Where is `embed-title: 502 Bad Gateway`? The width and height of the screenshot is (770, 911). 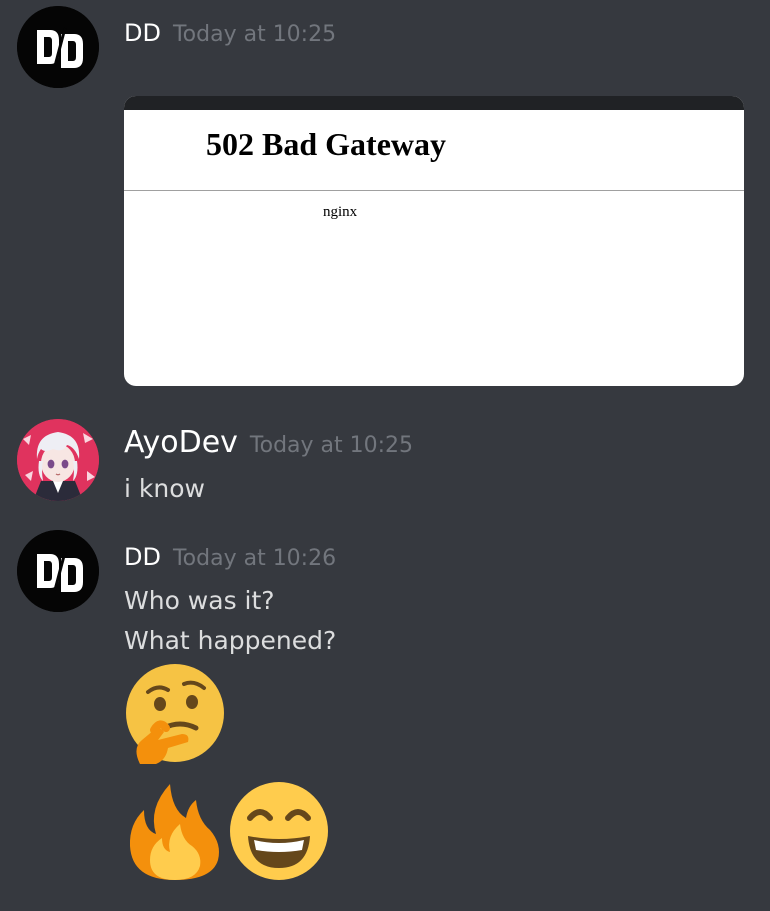
embed-title: 502 Bad Gateway is located at coordinates (326, 144).